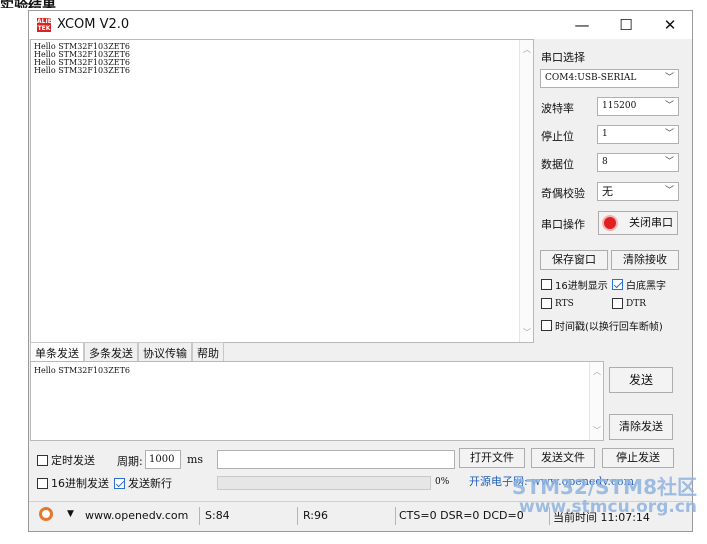 This screenshot has width=707, height=544. What do you see at coordinates (582, 25) in the screenshot?
I see `minimize-button: —` at bounding box center [582, 25].